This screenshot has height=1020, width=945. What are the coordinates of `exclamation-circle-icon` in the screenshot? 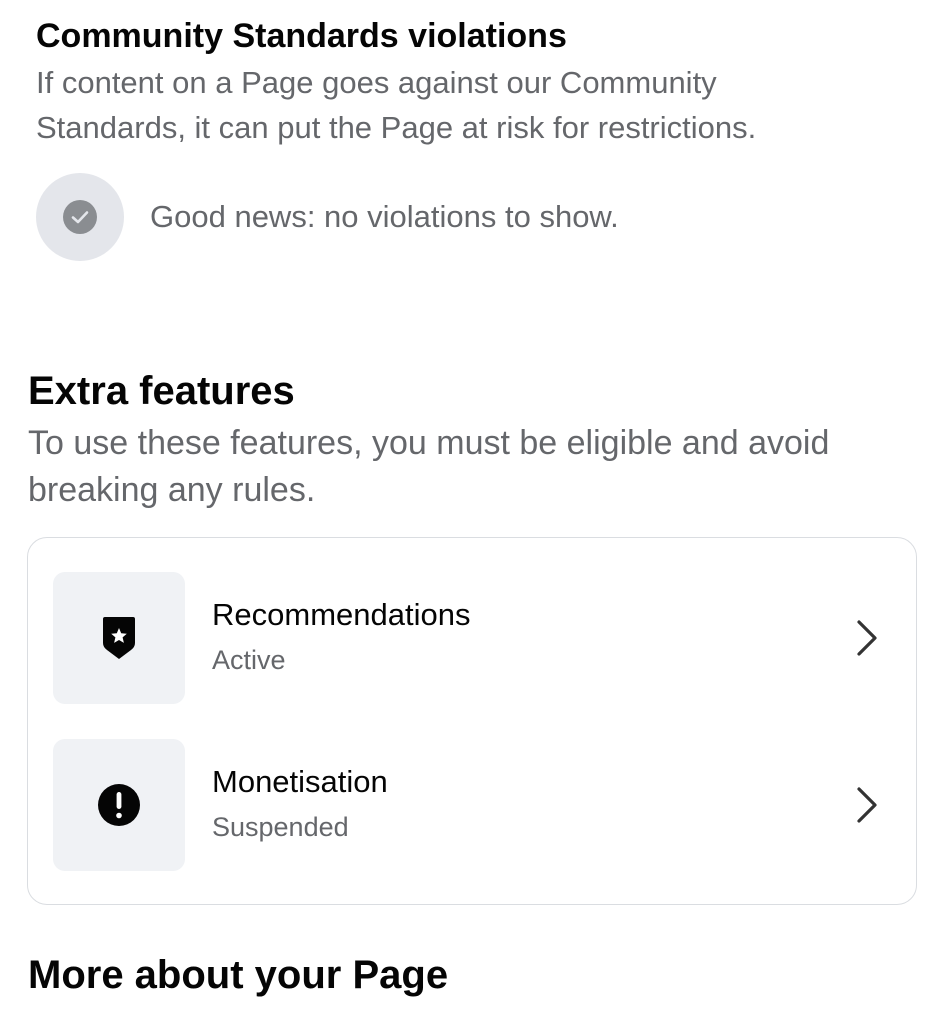 It's located at (119, 805).